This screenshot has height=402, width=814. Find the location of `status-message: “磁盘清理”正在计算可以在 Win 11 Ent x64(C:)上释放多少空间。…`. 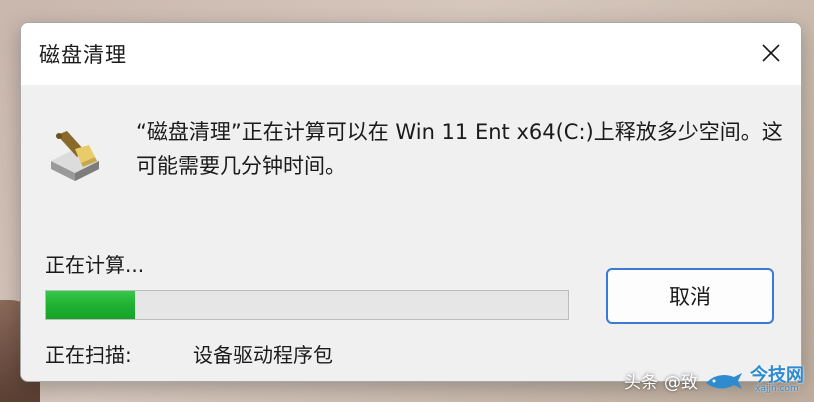

status-message: “磁盘清理”正在计算可以在 Win 11 Ent x64(C:)上释放多少空间。… is located at coordinates (459, 149).